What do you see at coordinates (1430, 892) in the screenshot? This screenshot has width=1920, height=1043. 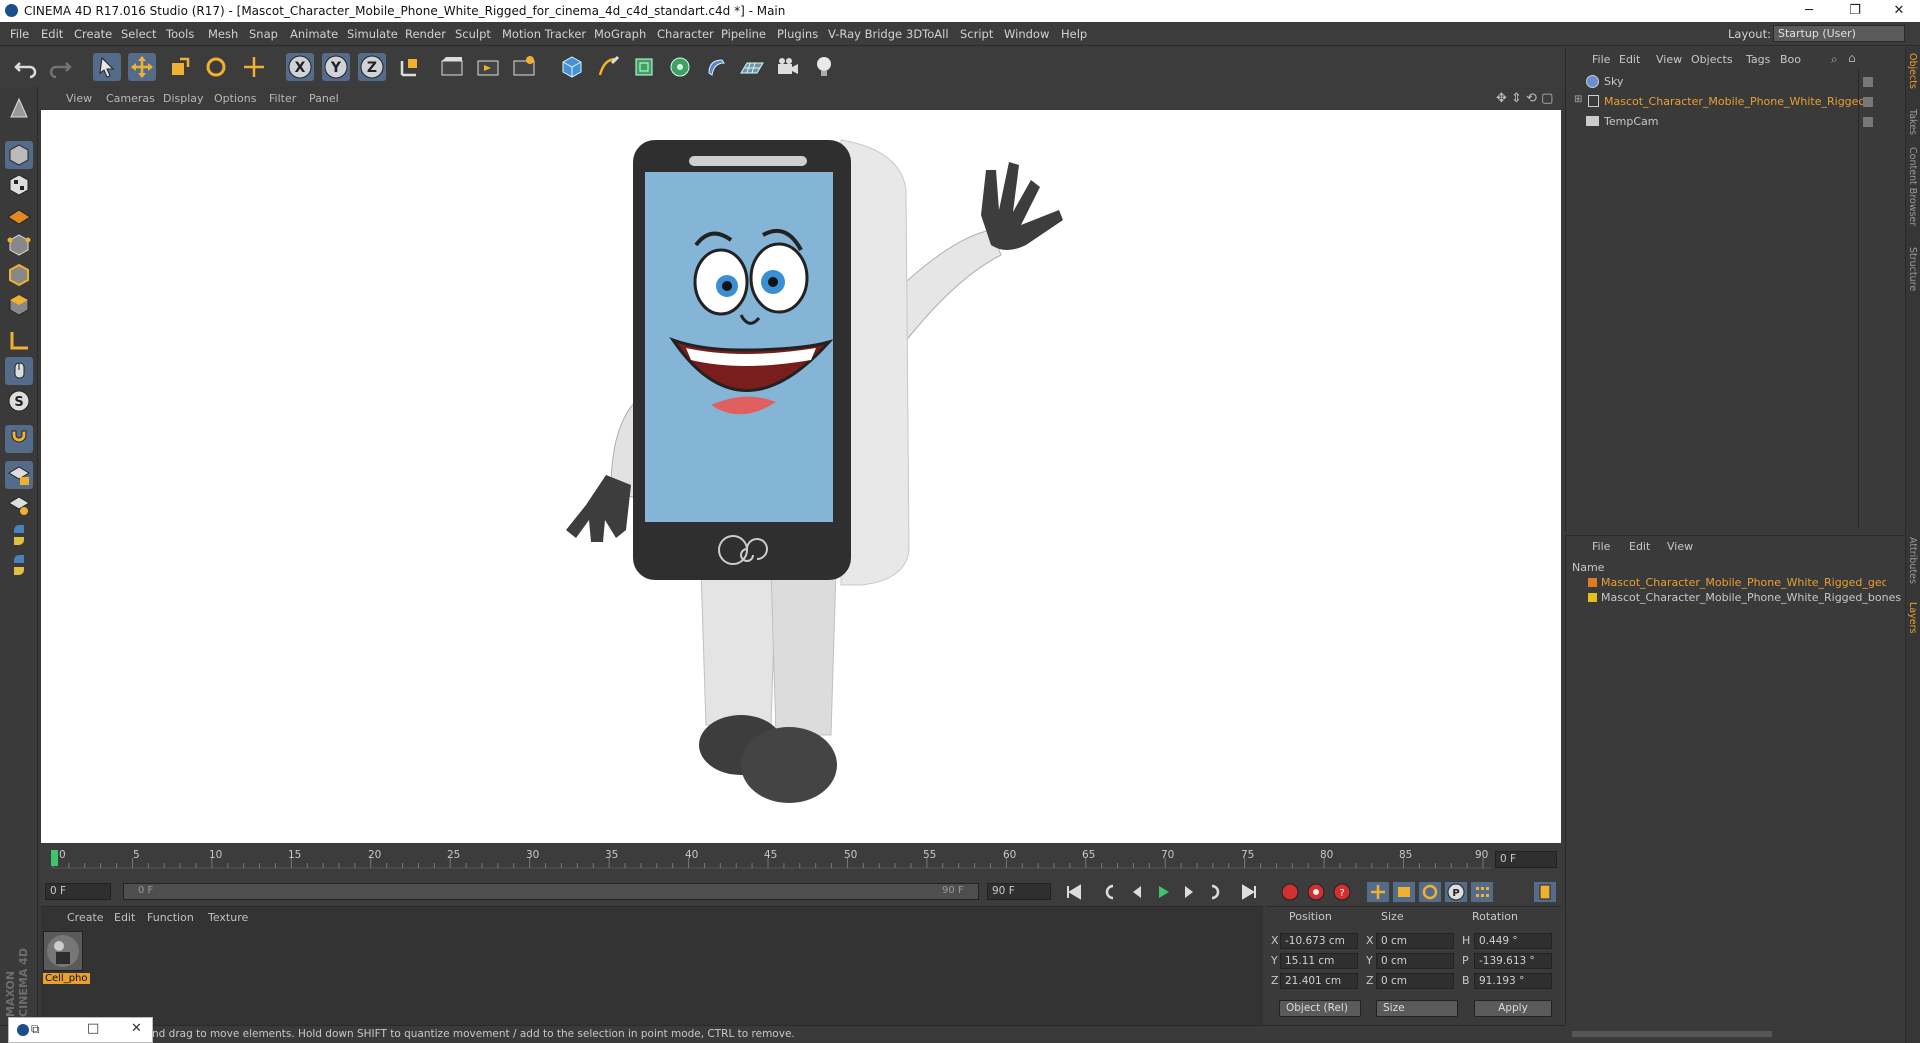 I see `key-rotation-icon` at bounding box center [1430, 892].